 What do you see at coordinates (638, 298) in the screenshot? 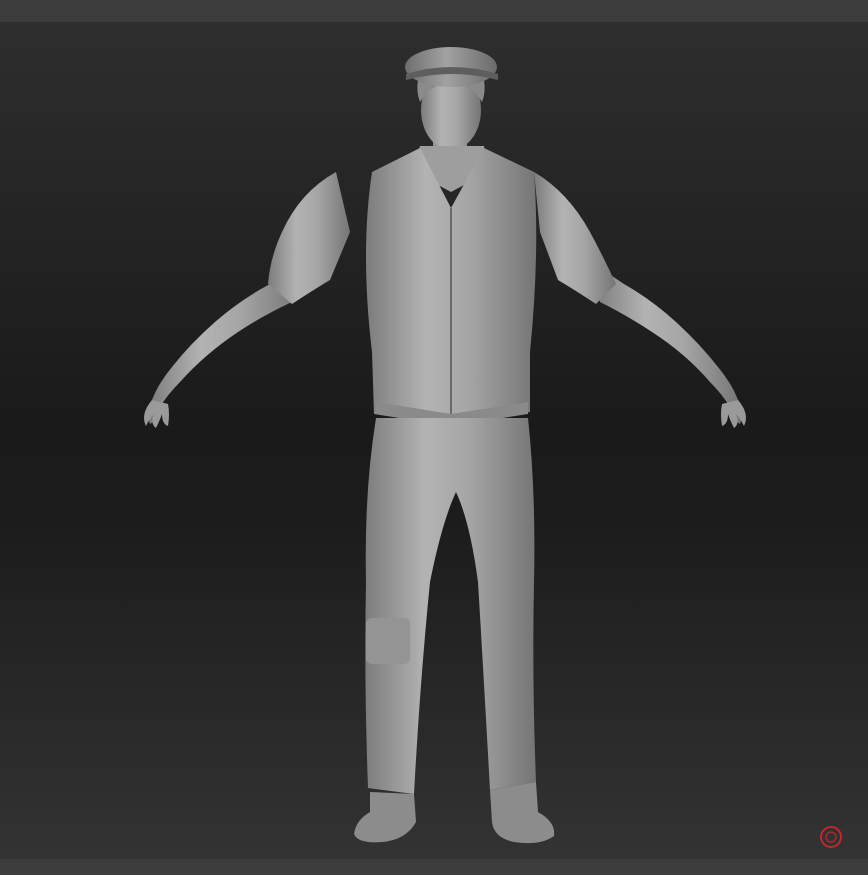
I see `right-arm` at bounding box center [638, 298].